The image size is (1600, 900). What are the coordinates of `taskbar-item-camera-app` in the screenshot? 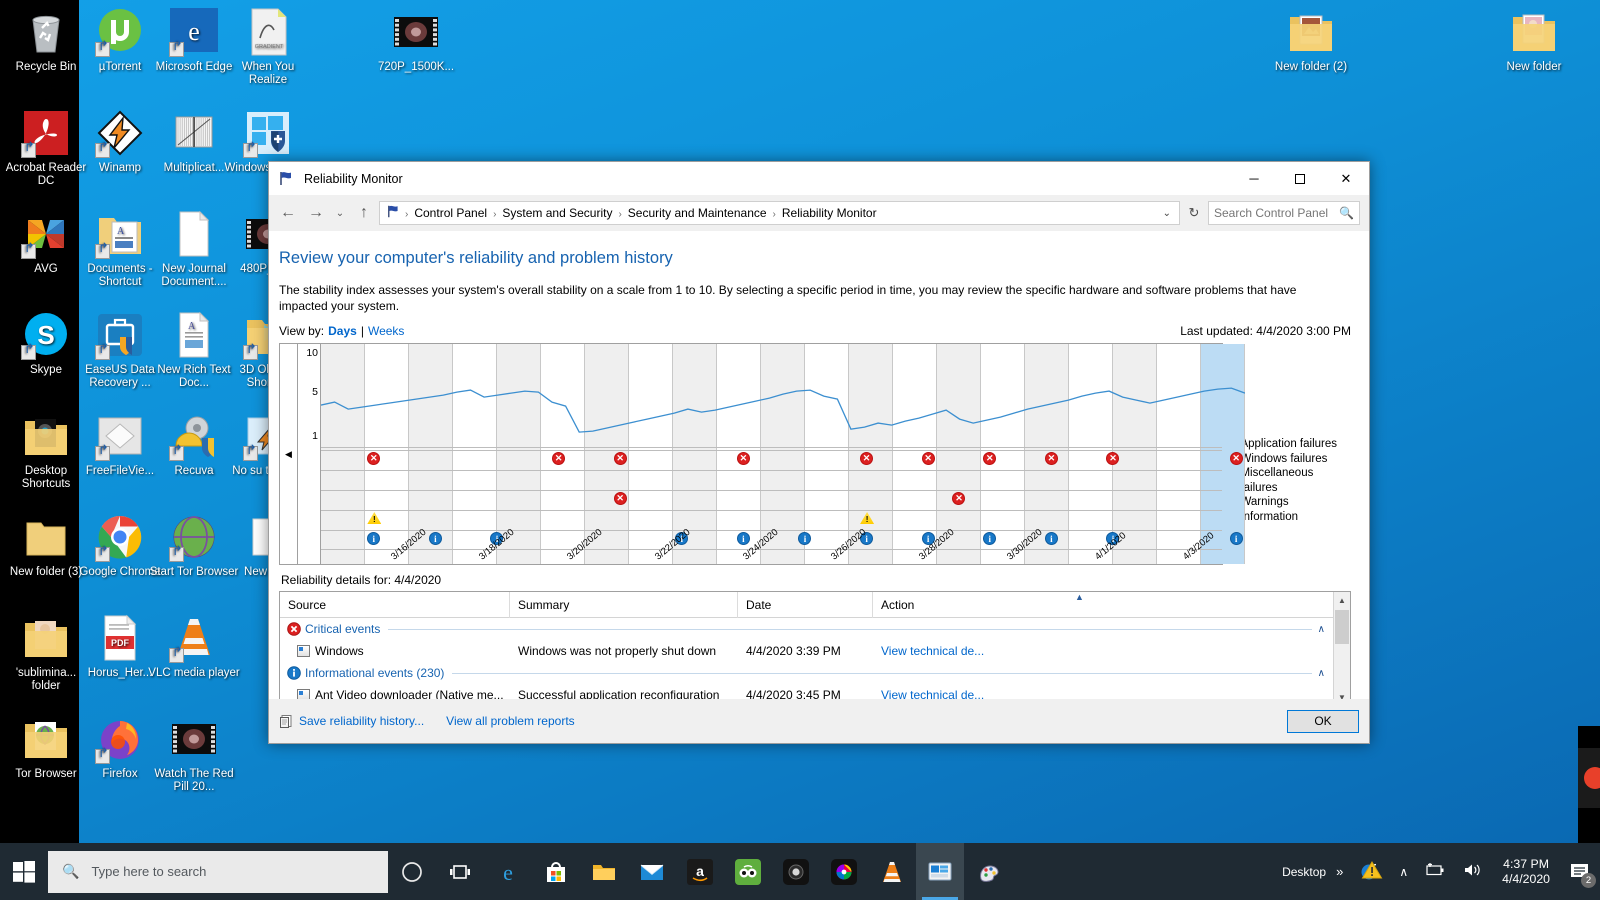 It's located at (796, 871).